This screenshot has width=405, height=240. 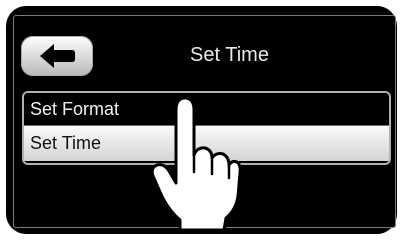 What do you see at coordinates (229, 55) in the screenshot?
I see `page-title: Set Time` at bounding box center [229, 55].